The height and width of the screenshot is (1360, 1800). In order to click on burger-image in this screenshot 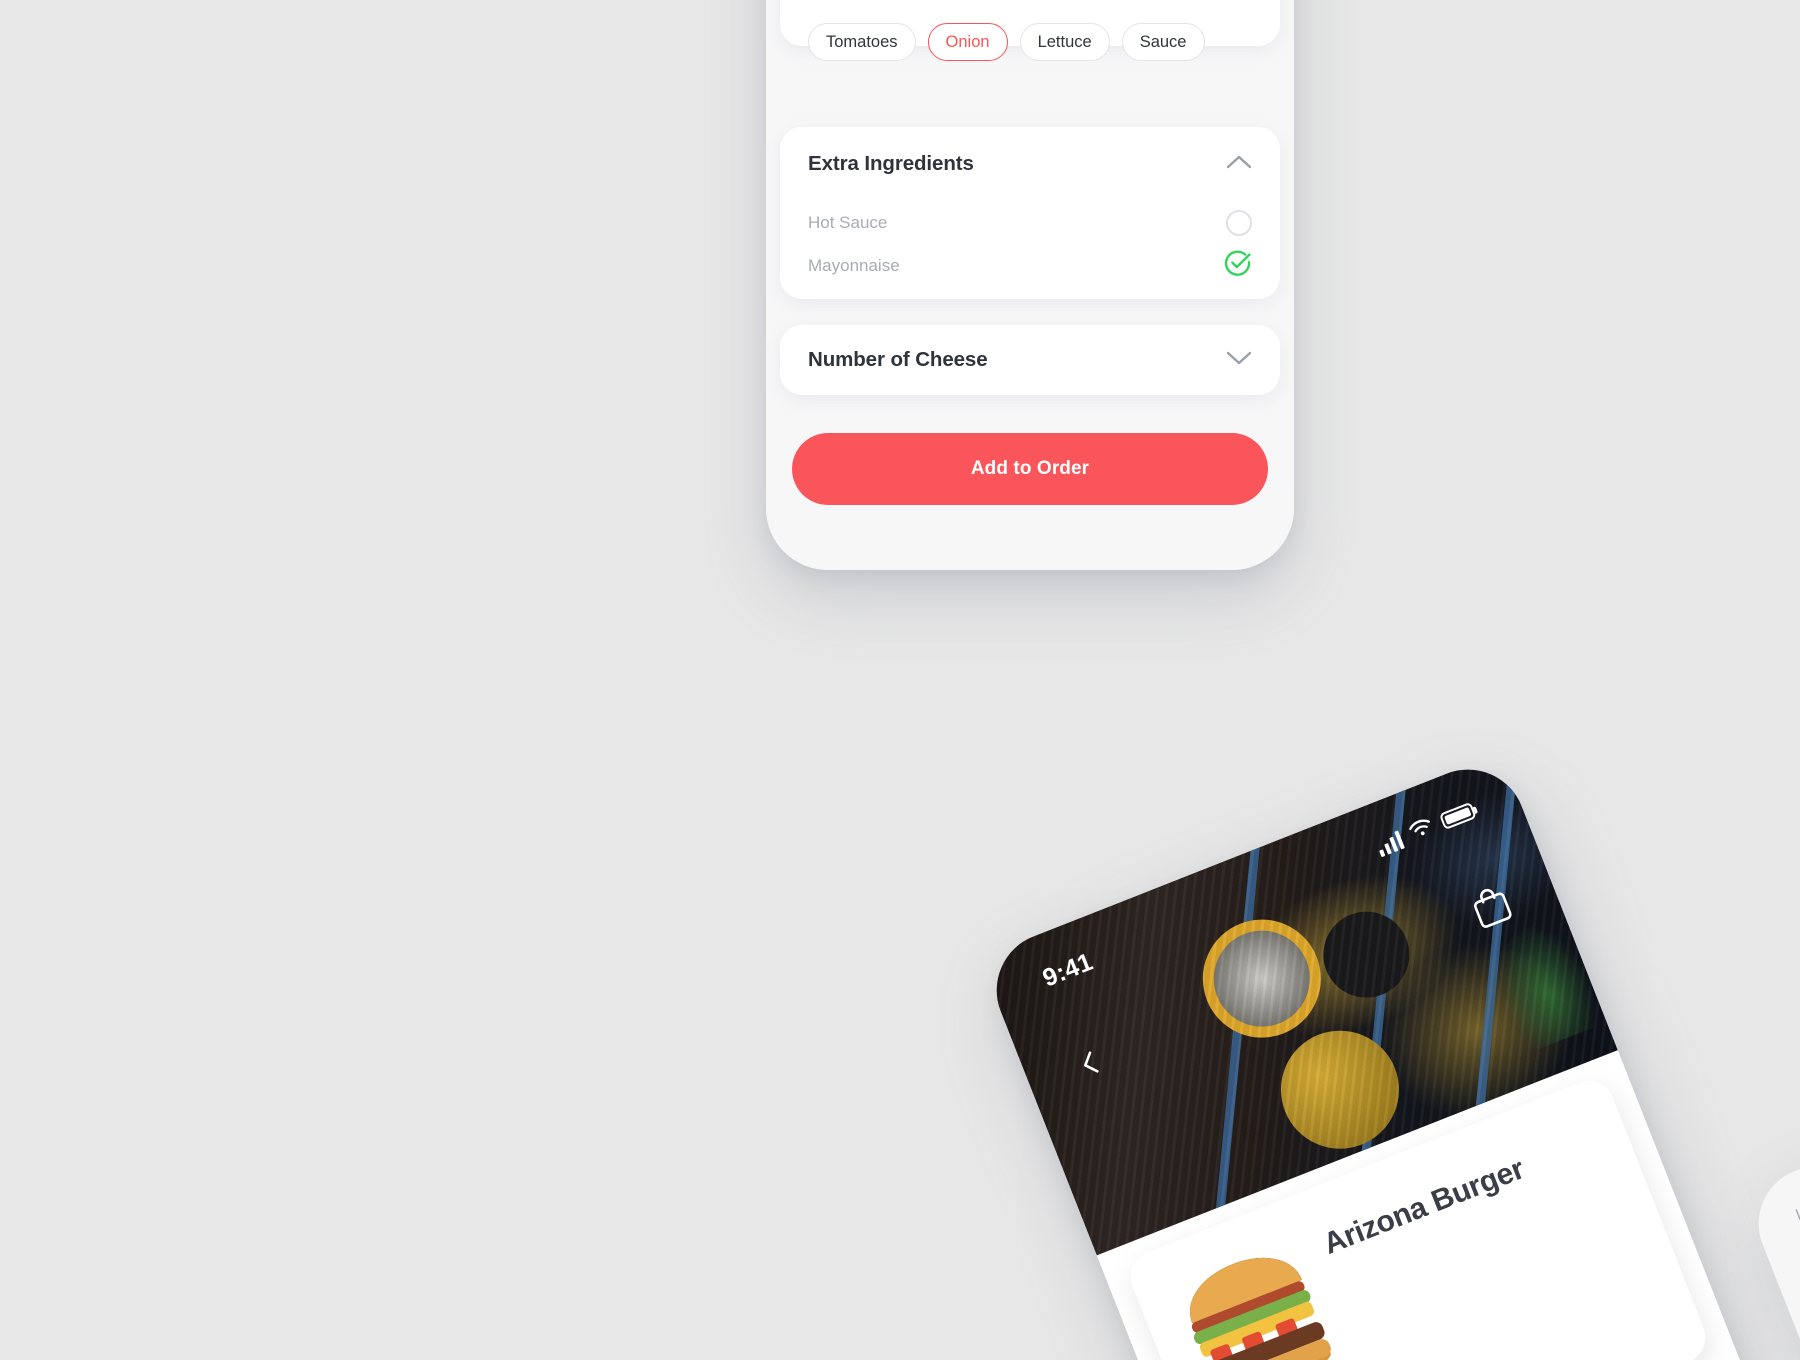, I will do `click(1254, 1291)`.